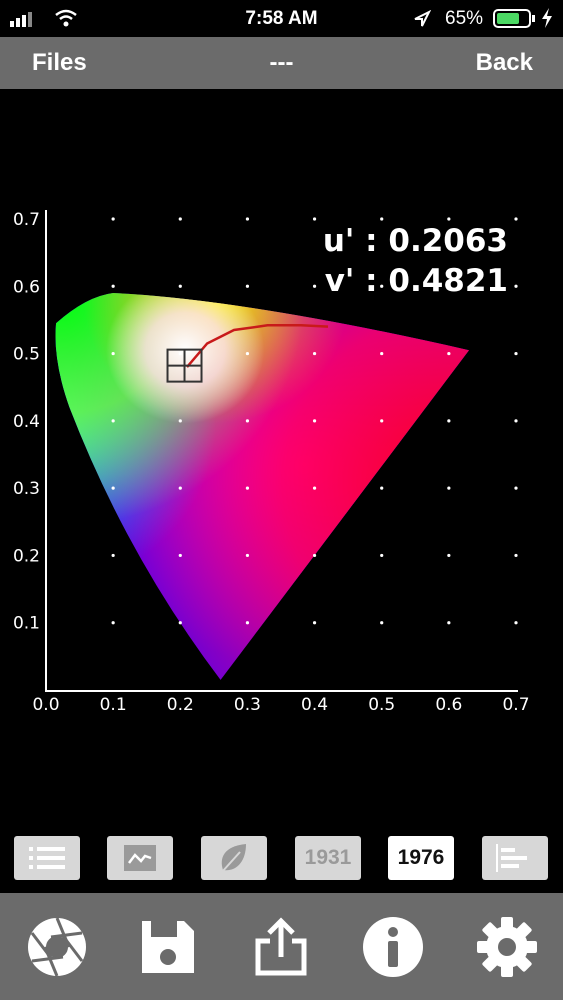  Describe the element at coordinates (511, 858) in the screenshot. I see `bar-chart-icon` at that location.